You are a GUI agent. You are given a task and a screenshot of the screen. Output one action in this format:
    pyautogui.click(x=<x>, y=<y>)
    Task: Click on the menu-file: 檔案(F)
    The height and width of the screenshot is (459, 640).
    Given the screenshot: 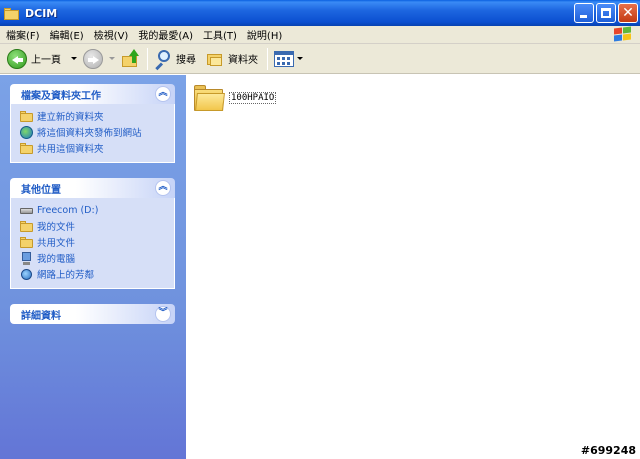 What is the action you would take?
    pyautogui.click(x=23, y=34)
    